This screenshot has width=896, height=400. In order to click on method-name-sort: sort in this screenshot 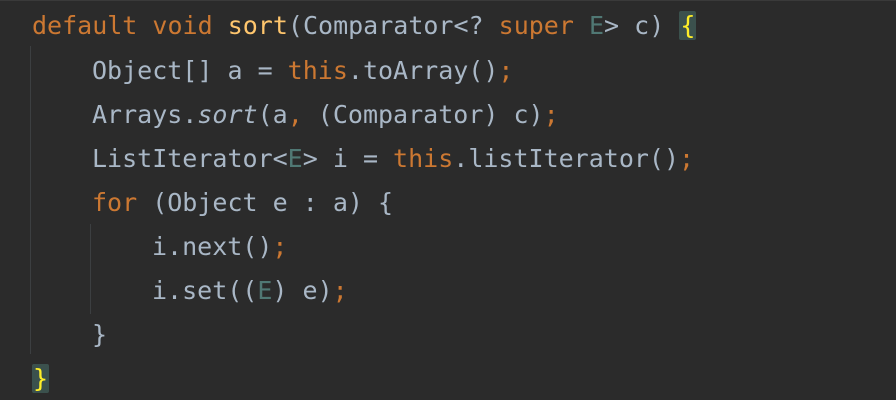, I will do `click(257, 25)`.